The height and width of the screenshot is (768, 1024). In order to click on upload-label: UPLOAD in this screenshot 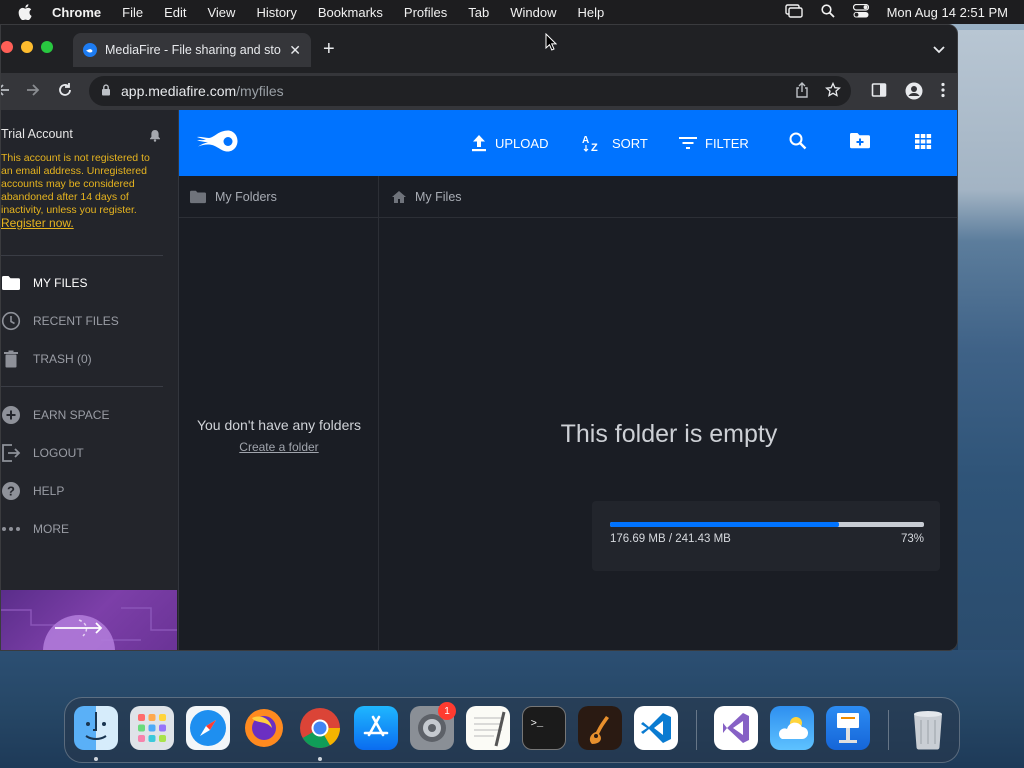, I will do `click(522, 143)`.